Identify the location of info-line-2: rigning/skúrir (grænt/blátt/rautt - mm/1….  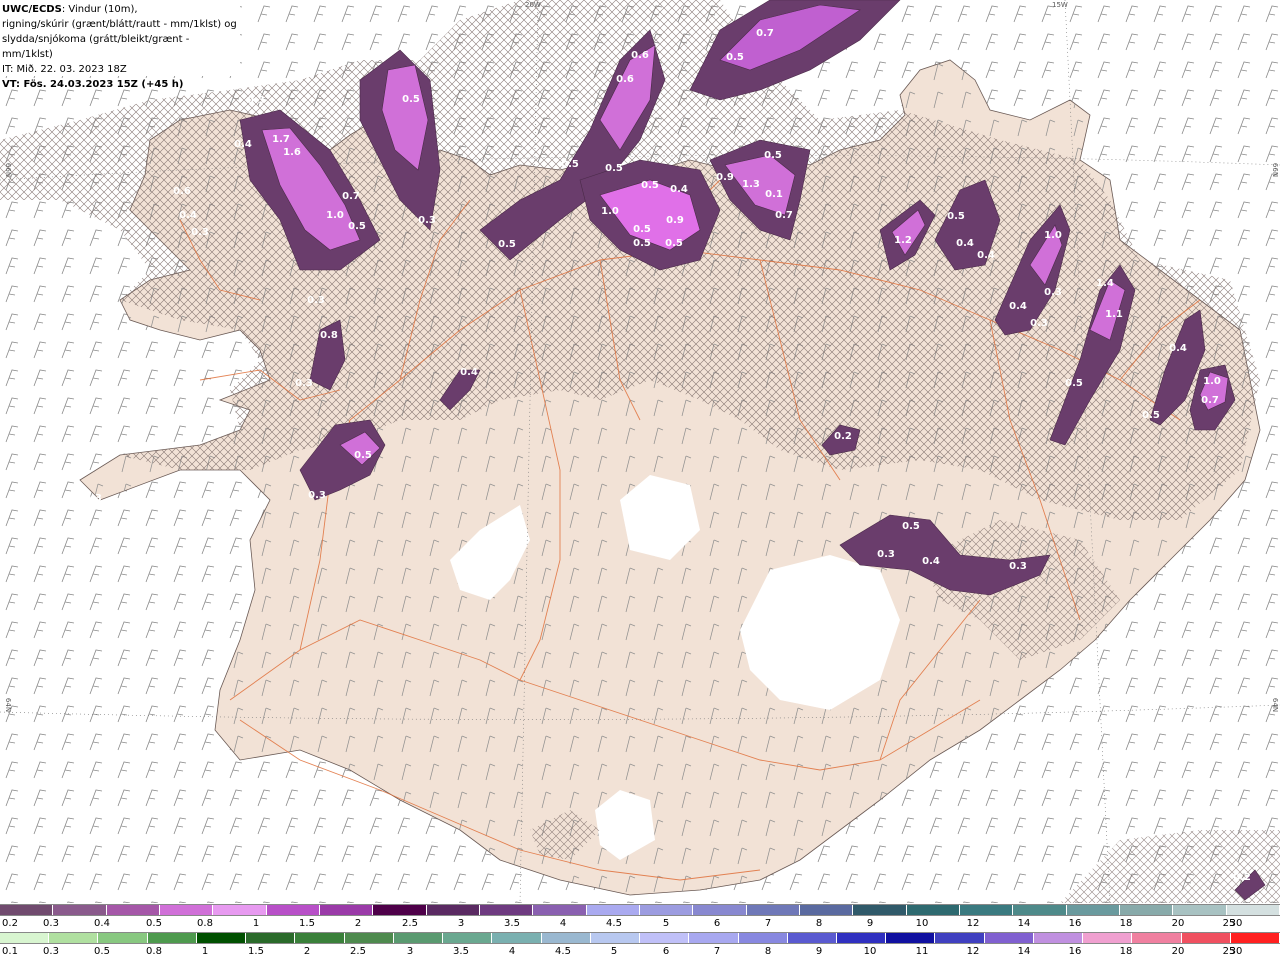
(119, 24).